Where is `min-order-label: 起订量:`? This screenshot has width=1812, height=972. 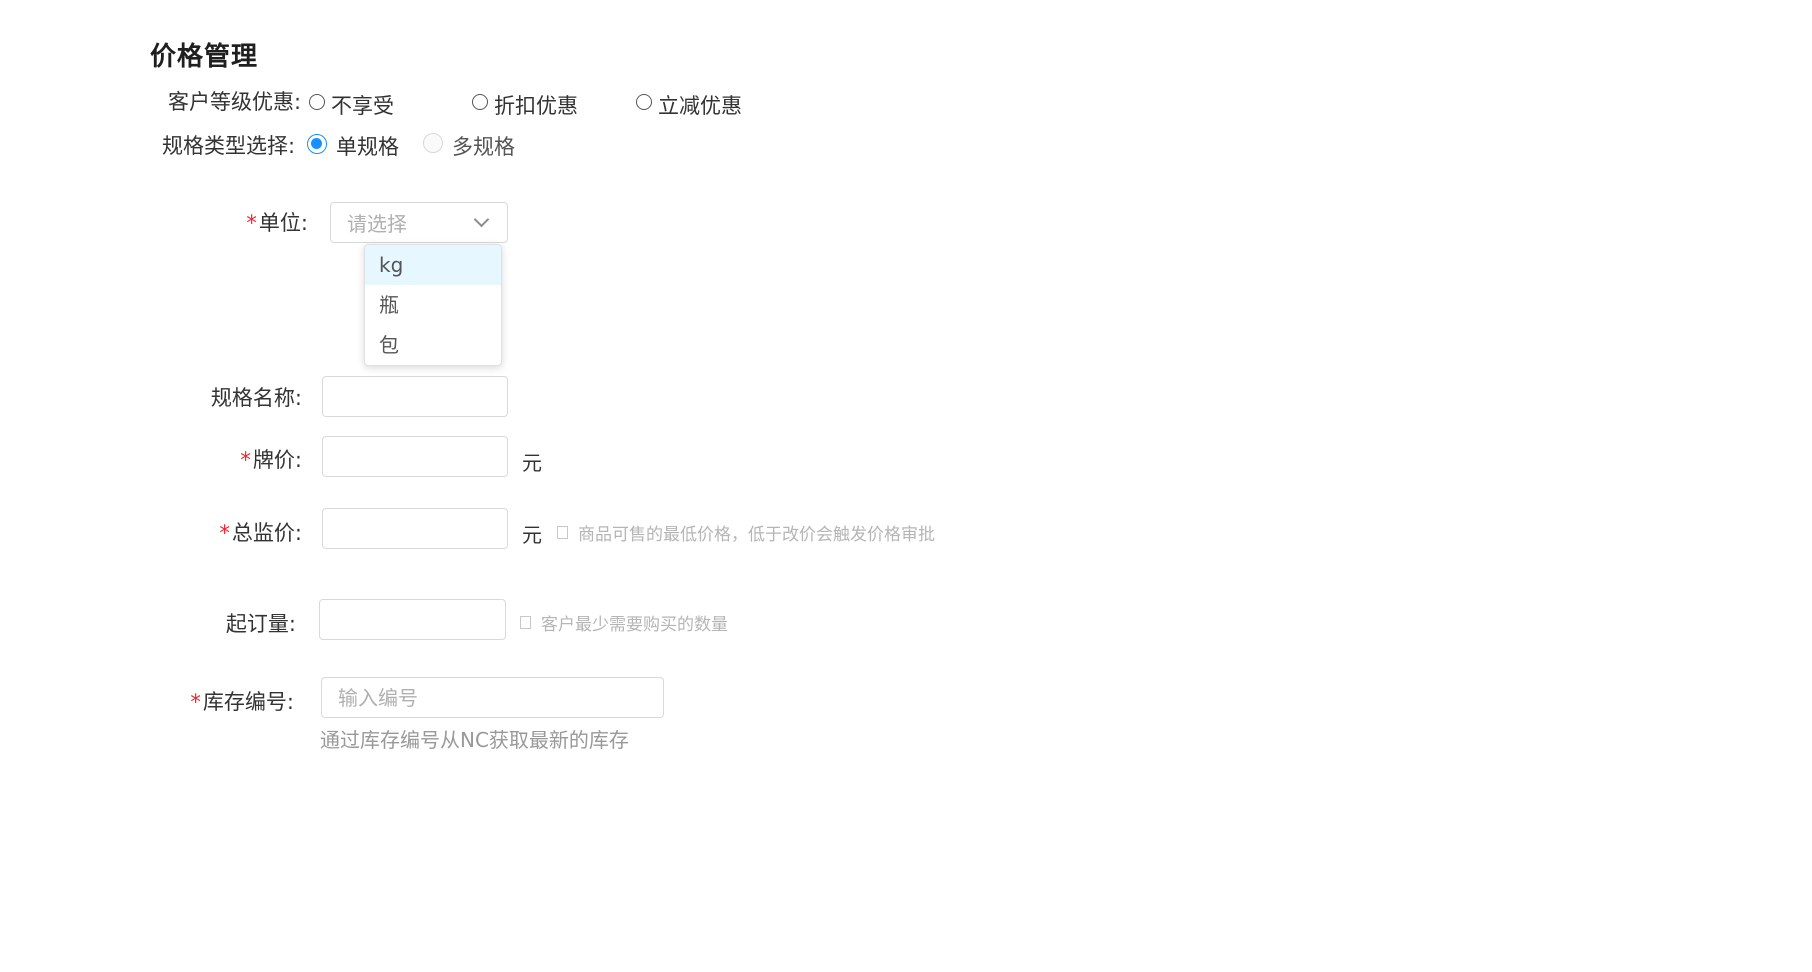 min-order-label: 起订量: is located at coordinates (260, 624).